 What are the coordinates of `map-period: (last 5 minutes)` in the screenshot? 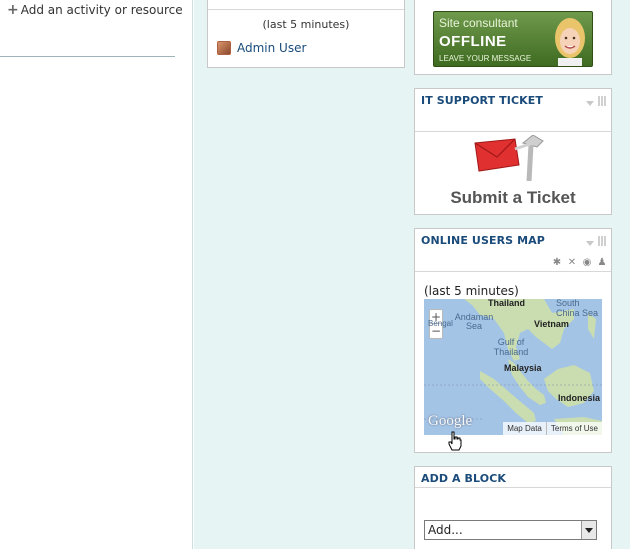 It's located at (471, 291).